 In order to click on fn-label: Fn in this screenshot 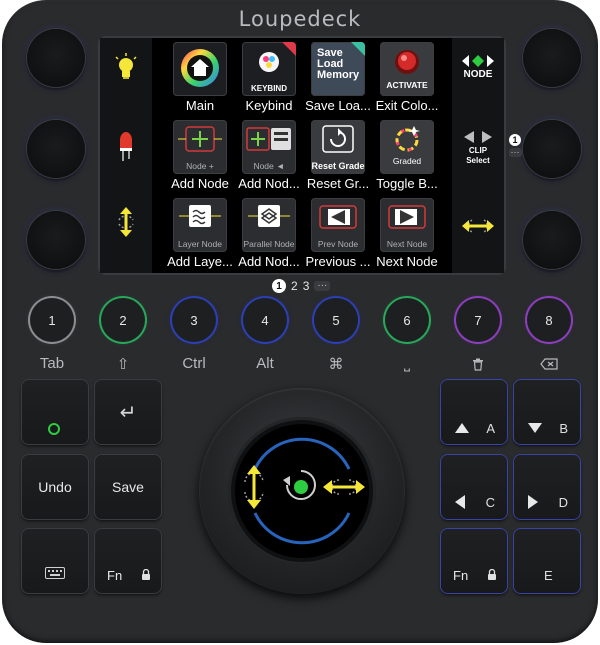, I will do `click(461, 575)`.